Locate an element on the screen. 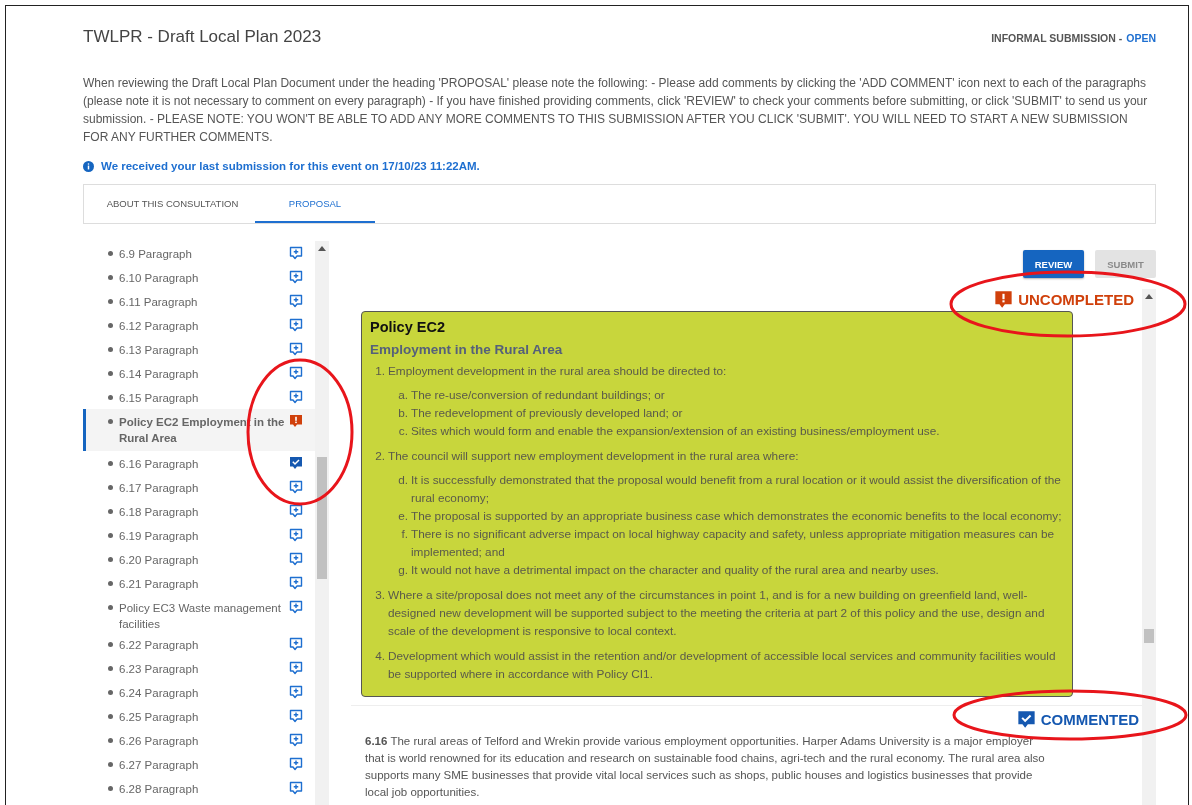 The height and width of the screenshot is (805, 1192). sidebar-item: 6.14 Paragraph is located at coordinates (199, 373).